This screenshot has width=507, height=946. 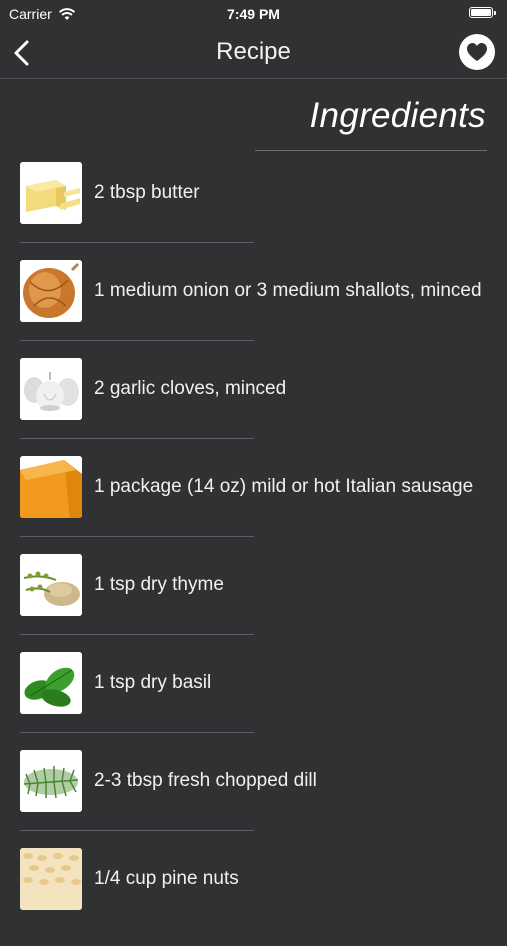 I want to click on ingredient-item: 2 garlic cloves, minced, so click(x=253, y=407).